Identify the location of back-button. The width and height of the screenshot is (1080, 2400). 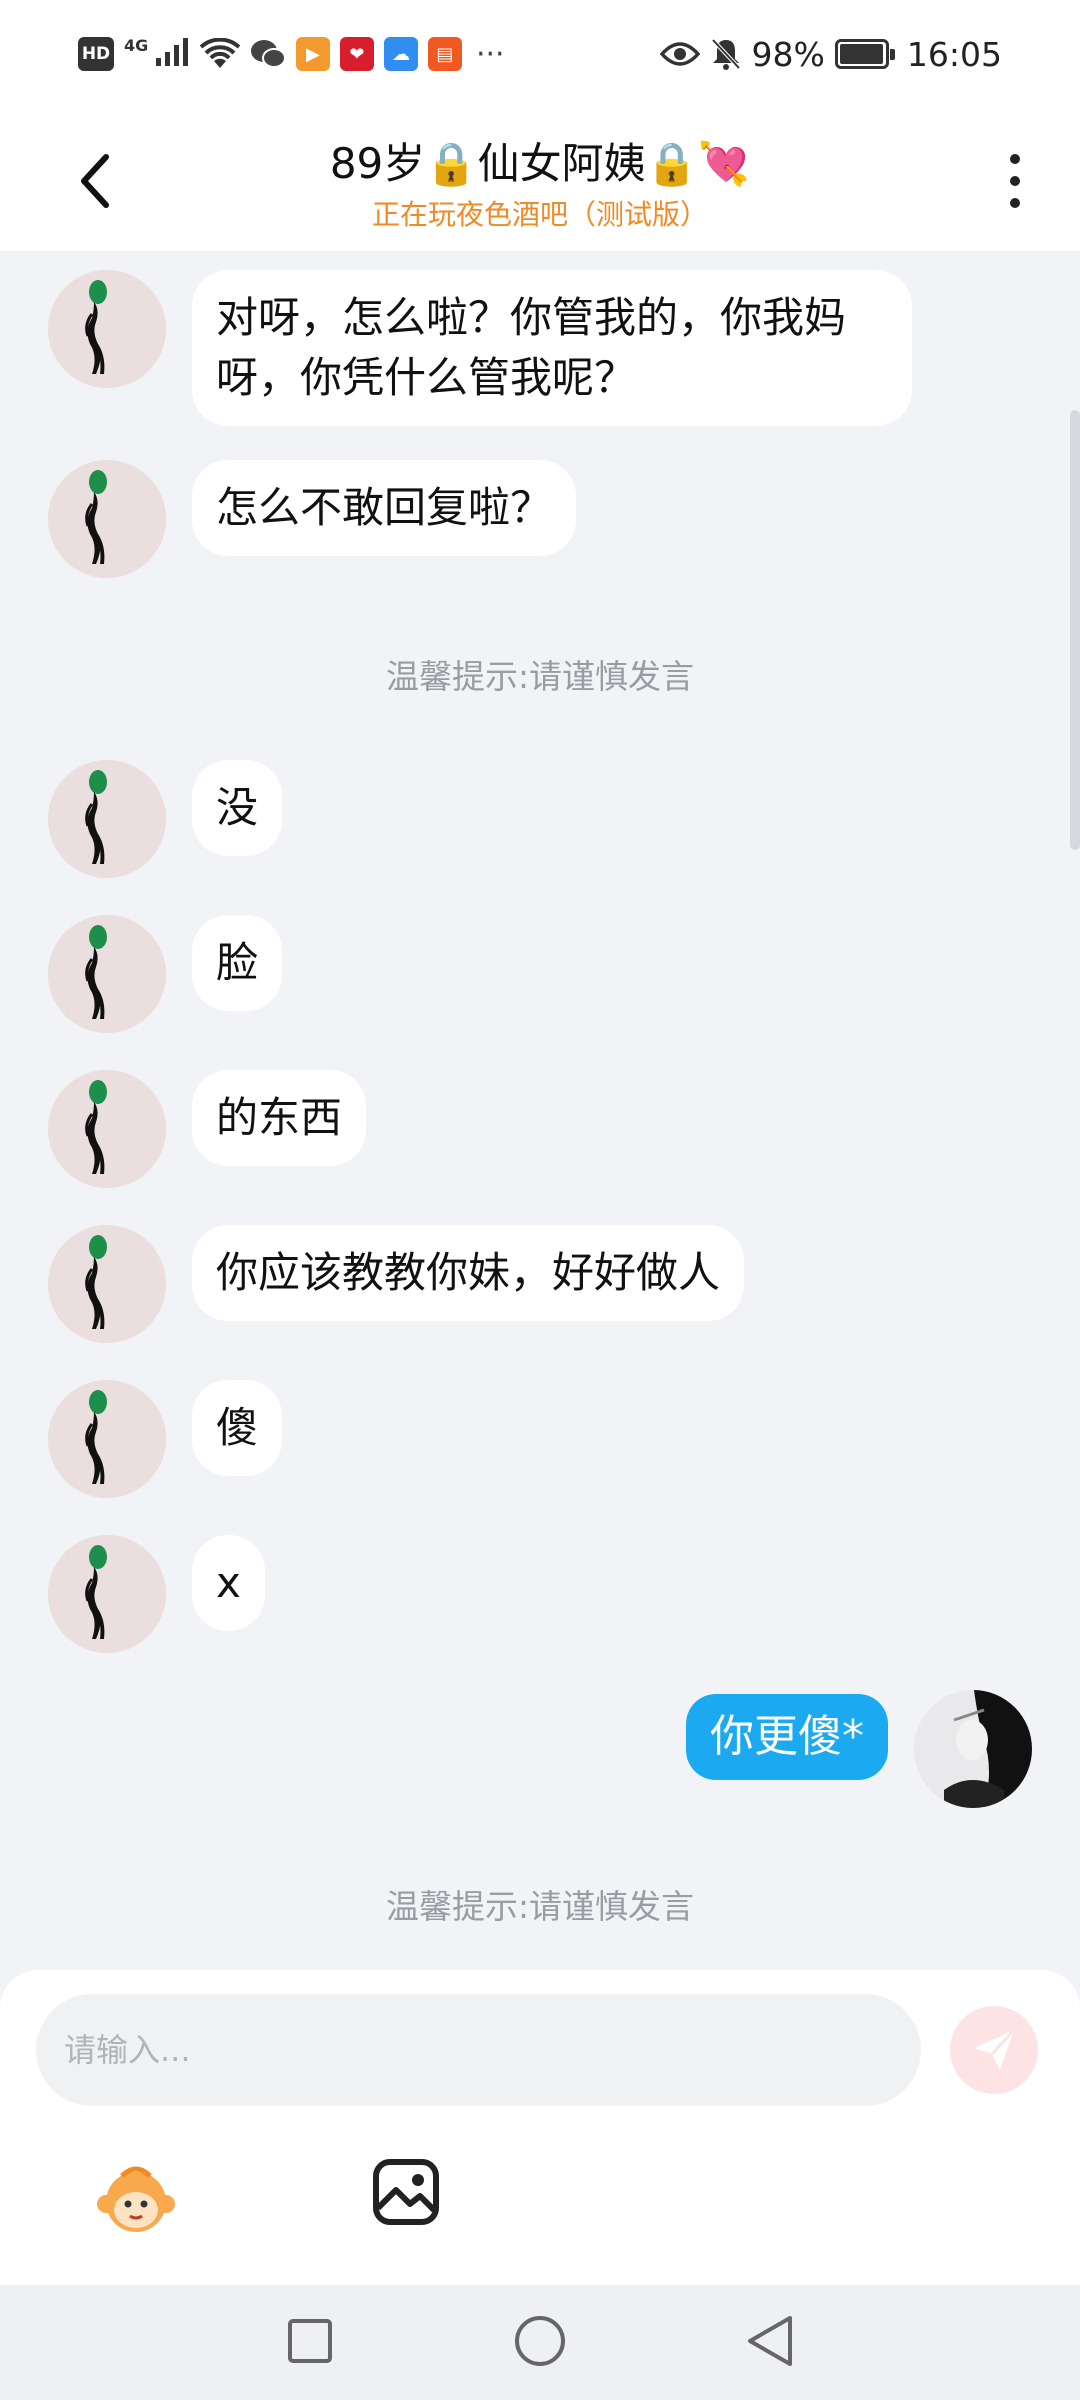
(95, 181).